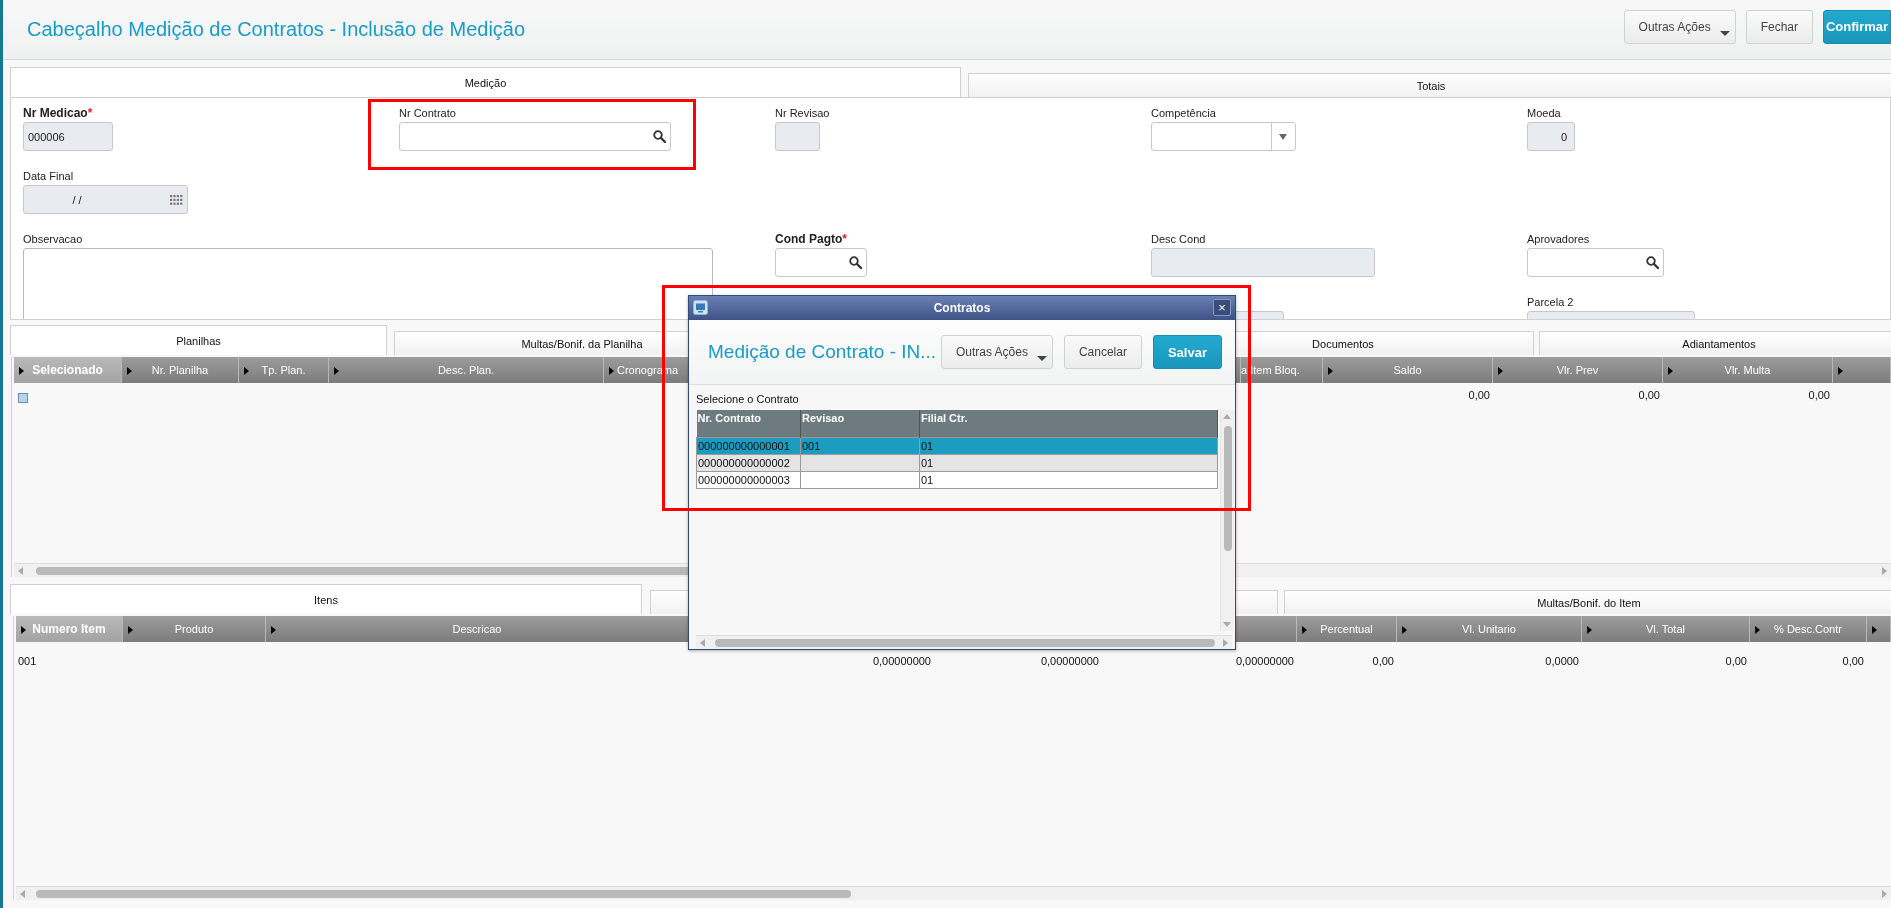  What do you see at coordinates (198, 340) in the screenshot?
I see `tab: Planilhas` at bounding box center [198, 340].